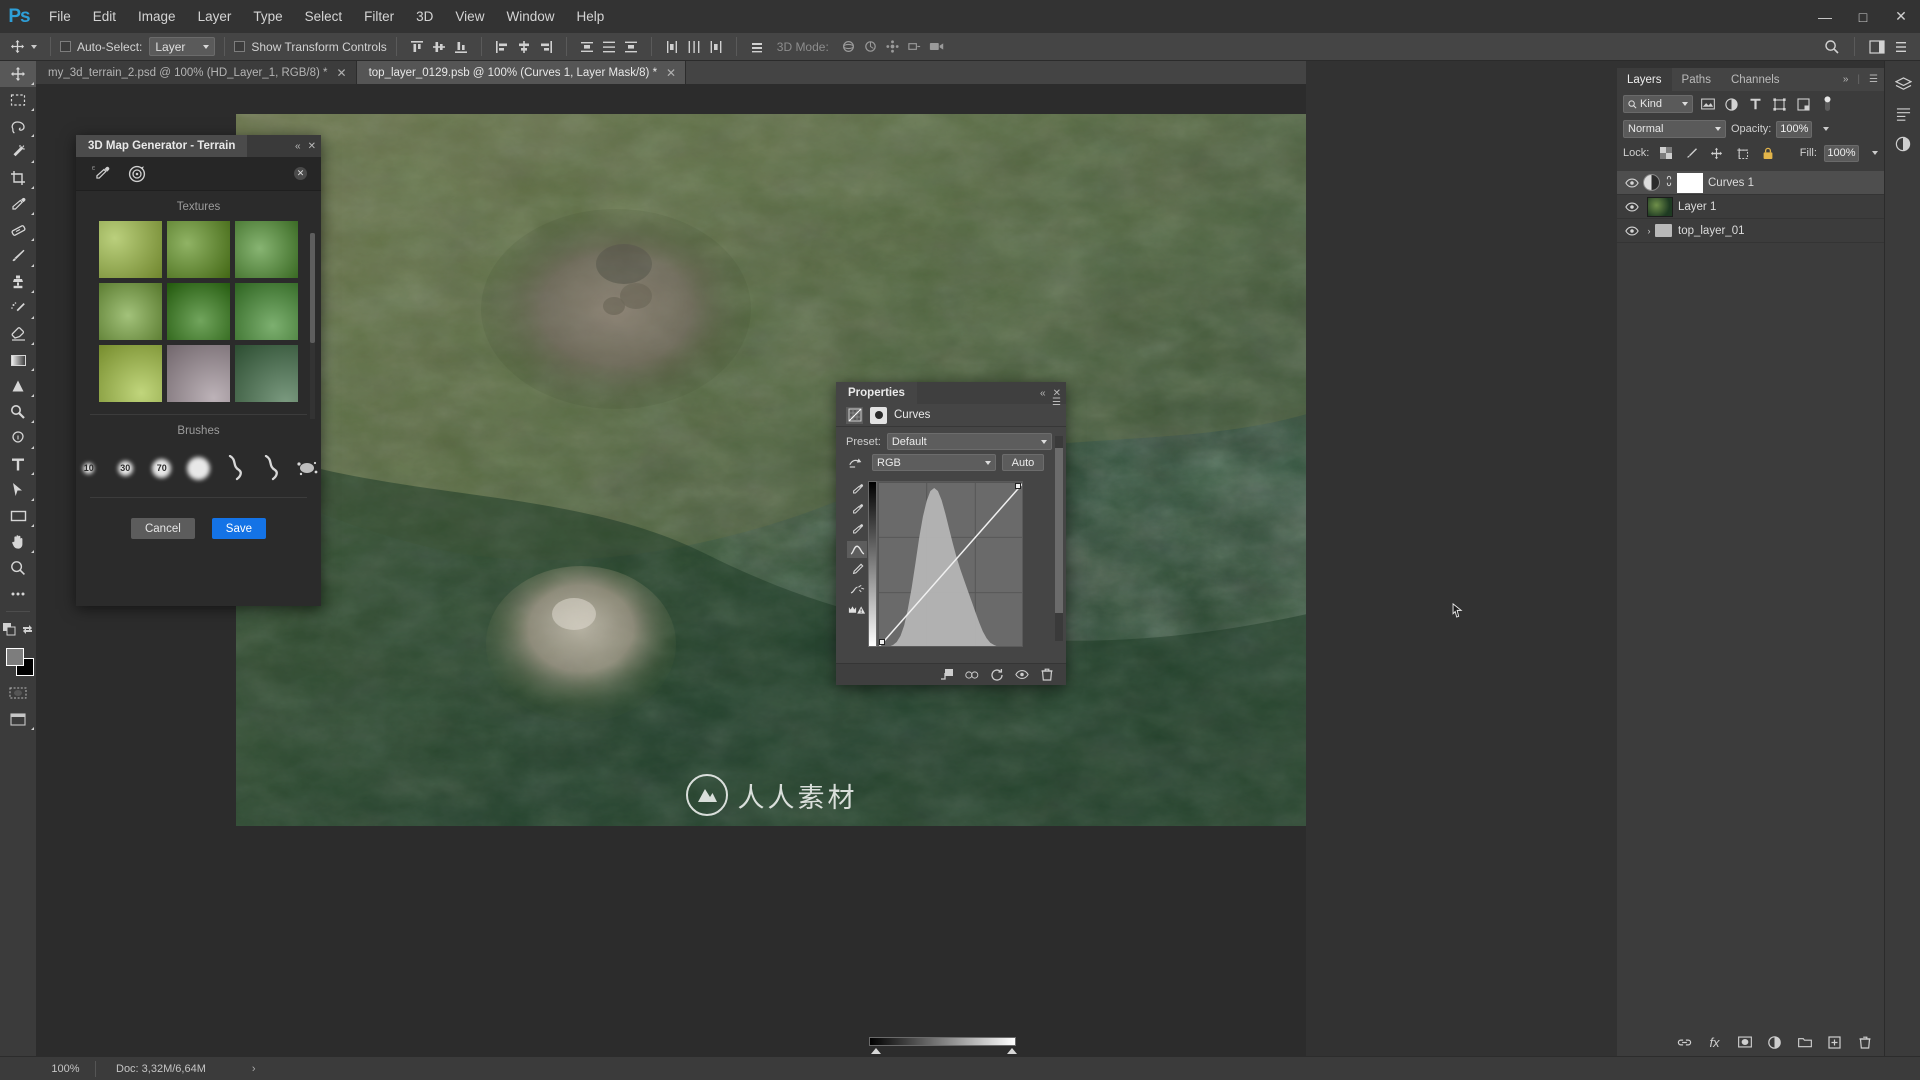  I want to click on align-right-edges-icon, so click(546, 47).